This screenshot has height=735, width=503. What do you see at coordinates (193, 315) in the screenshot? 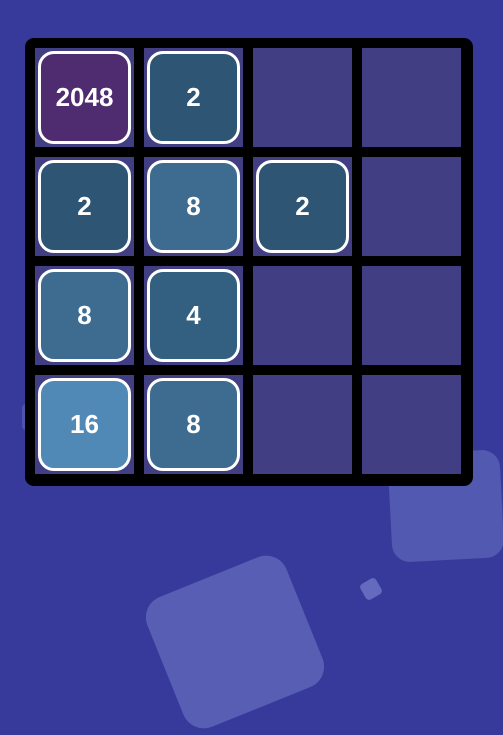
I see `tile-4: 4` at bounding box center [193, 315].